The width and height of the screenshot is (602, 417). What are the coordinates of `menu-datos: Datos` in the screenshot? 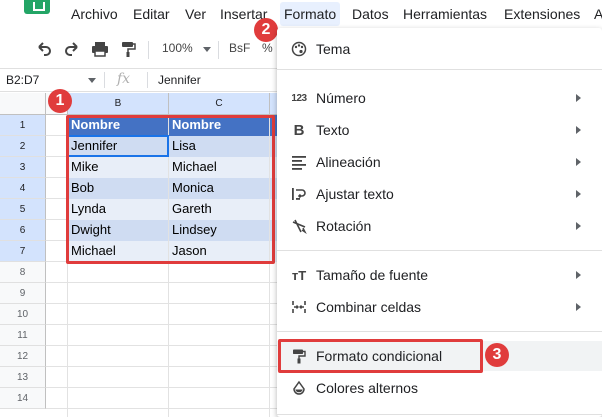 It's located at (370, 14).